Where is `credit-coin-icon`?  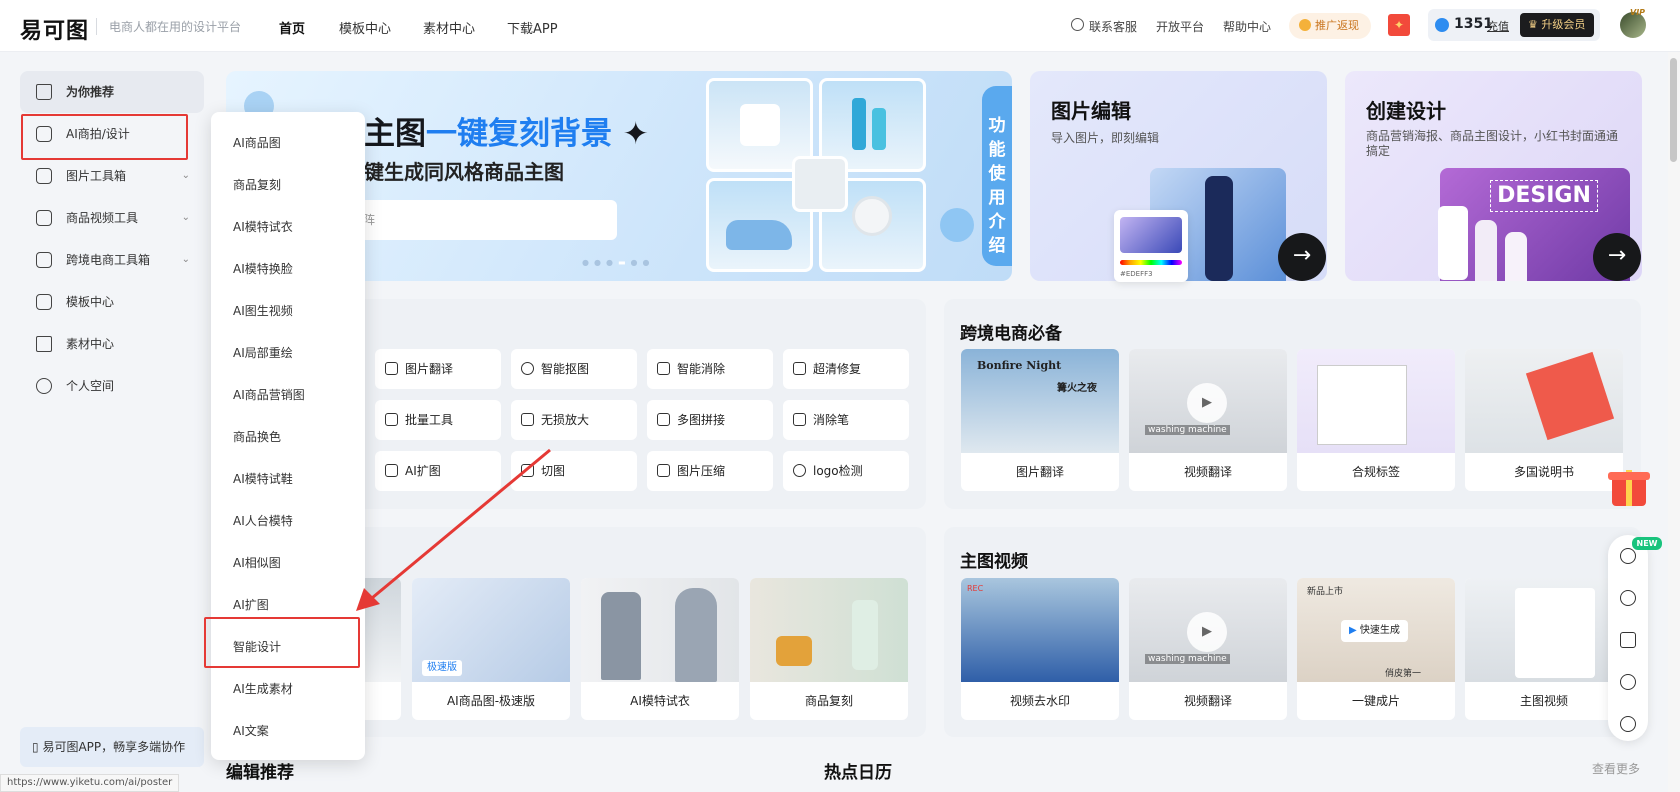
credit-coin-icon is located at coordinates (1442, 25).